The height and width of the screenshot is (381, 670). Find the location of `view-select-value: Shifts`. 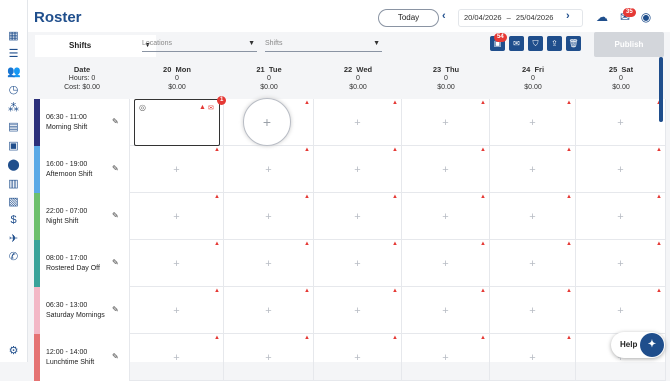

view-select-value: Shifts is located at coordinates (80, 45).